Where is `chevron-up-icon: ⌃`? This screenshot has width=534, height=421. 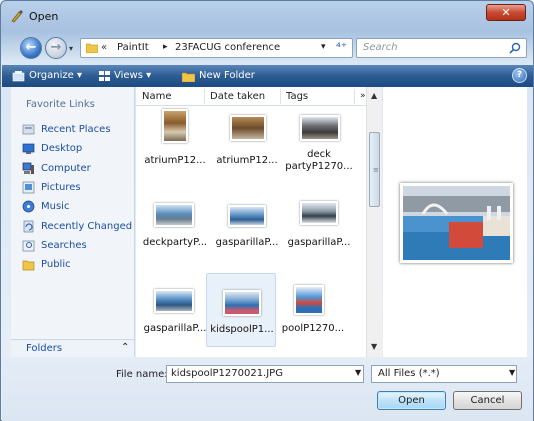
chevron-up-icon: ⌃ is located at coordinates (125, 347).